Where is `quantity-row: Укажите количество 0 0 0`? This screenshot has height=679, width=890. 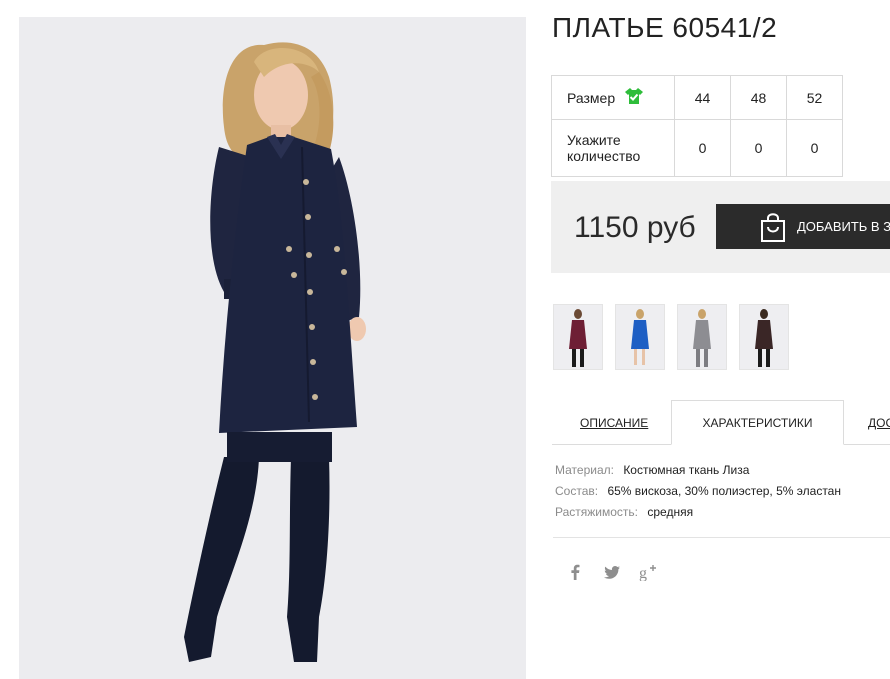 quantity-row: Укажите количество 0 0 0 is located at coordinates (697, 148).